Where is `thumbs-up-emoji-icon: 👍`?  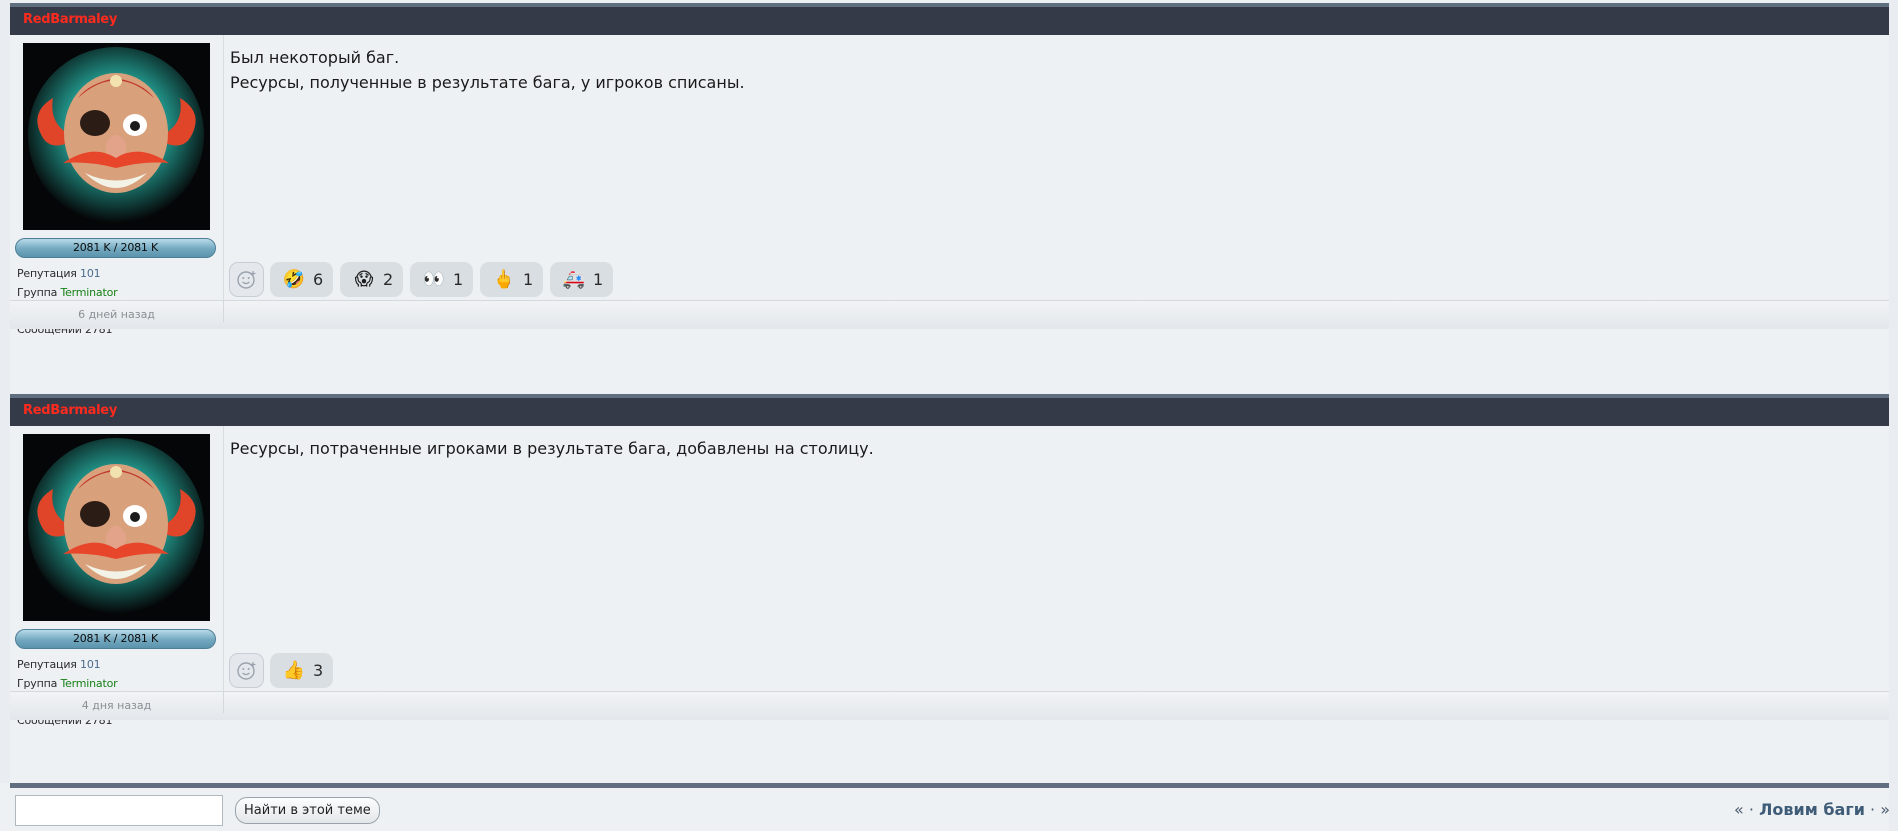 thumbs-up-emoji-icon: 👍 is located at coordinates (294, 670).